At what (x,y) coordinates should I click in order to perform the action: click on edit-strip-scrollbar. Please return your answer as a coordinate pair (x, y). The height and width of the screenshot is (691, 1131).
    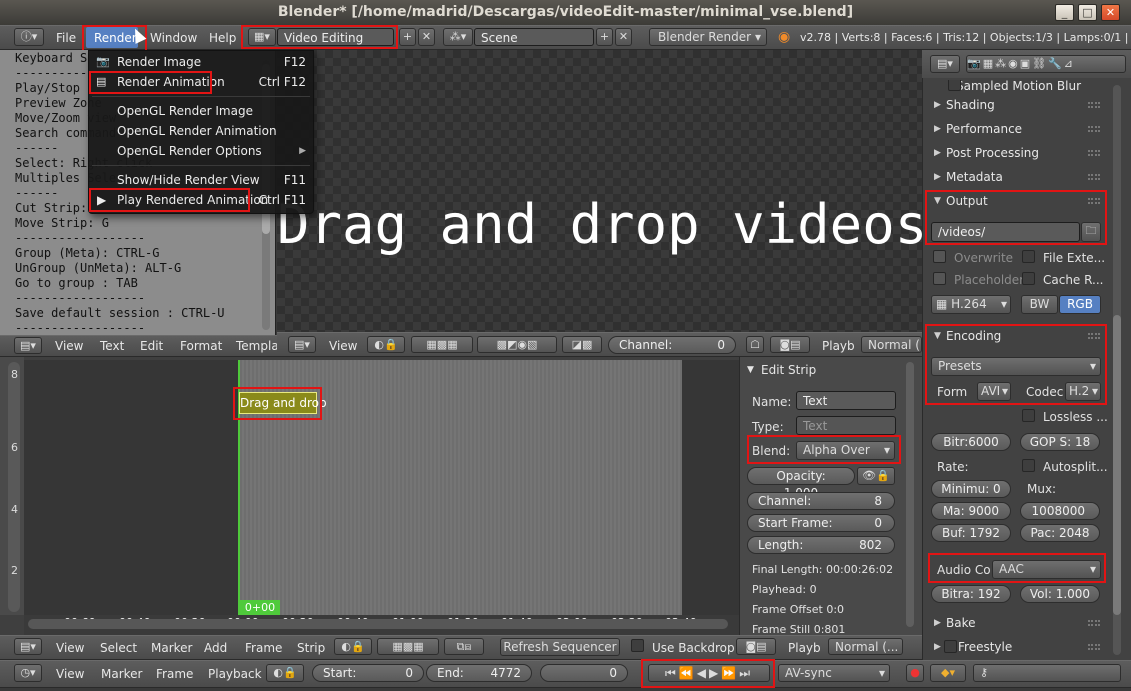
    Looking at the image, I should click on (910, 494).